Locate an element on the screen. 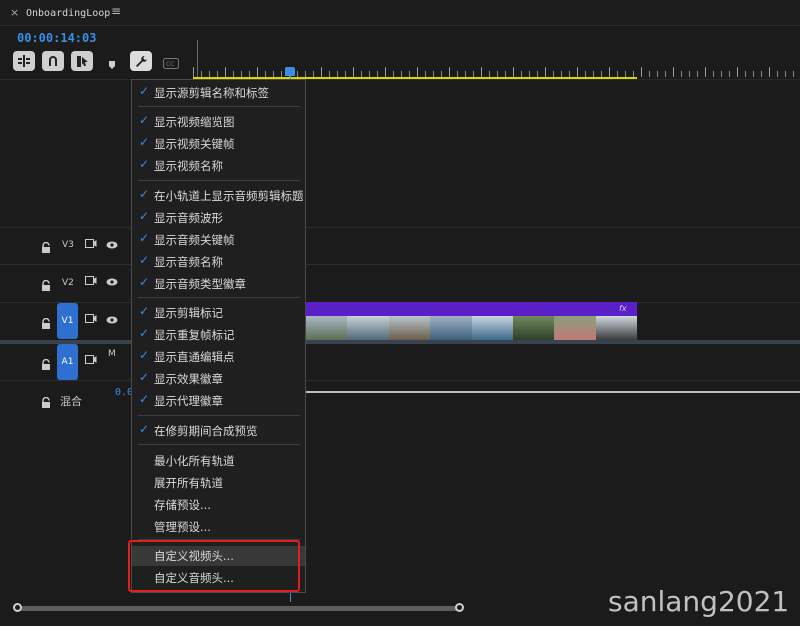 The image size is (800, 626). timeline-display-settings-button is located at coordinates (141, 61).